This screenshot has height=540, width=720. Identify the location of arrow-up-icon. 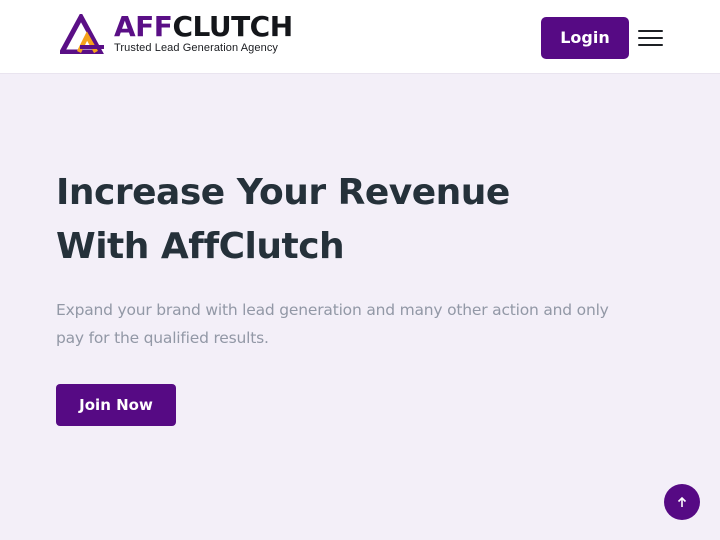
(682, 501).